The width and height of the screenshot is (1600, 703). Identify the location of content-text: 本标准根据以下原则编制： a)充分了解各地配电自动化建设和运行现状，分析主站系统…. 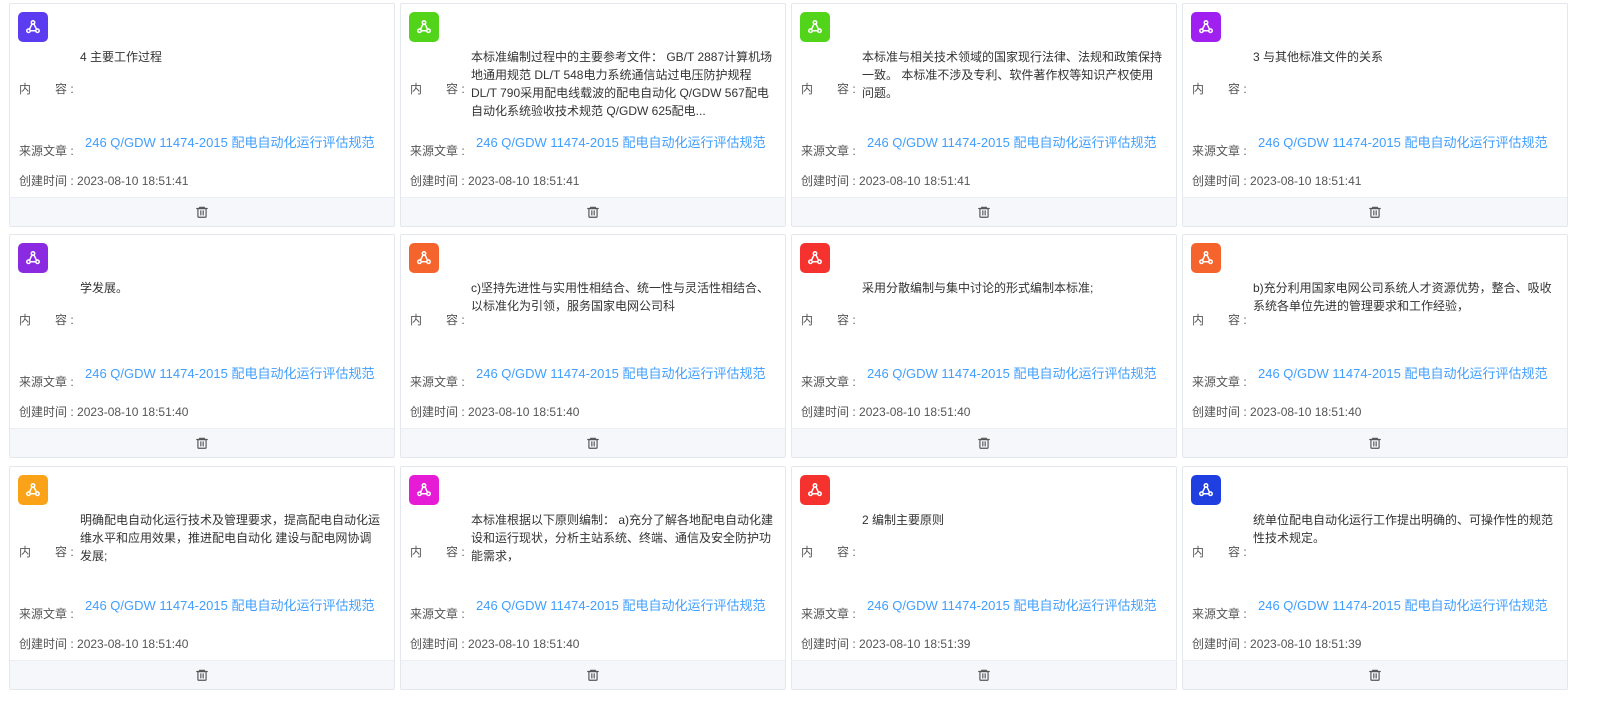
(622, 538).